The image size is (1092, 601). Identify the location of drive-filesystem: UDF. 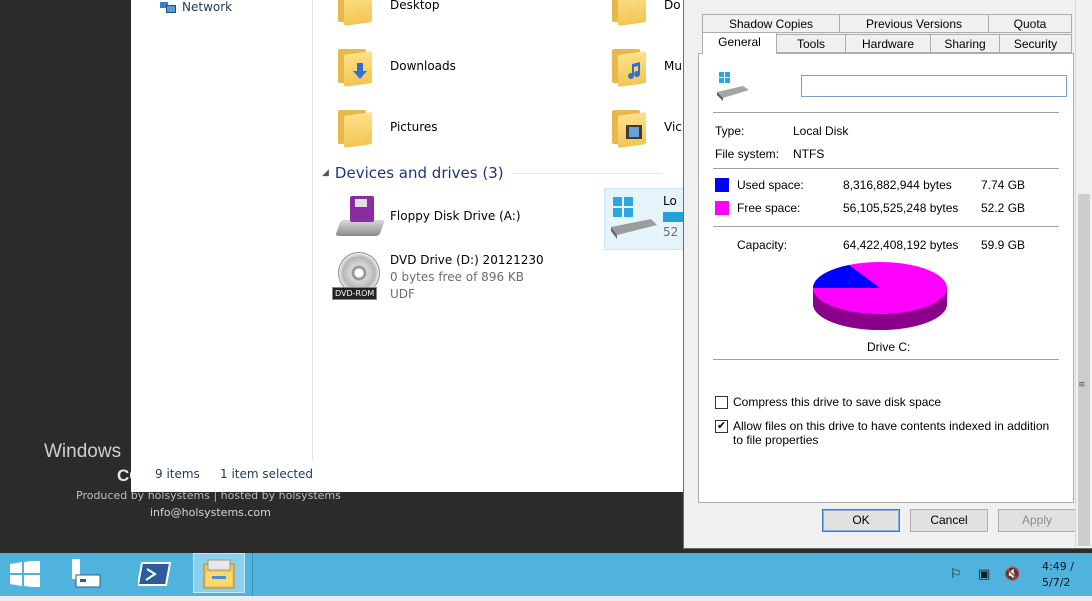
(402, 294).